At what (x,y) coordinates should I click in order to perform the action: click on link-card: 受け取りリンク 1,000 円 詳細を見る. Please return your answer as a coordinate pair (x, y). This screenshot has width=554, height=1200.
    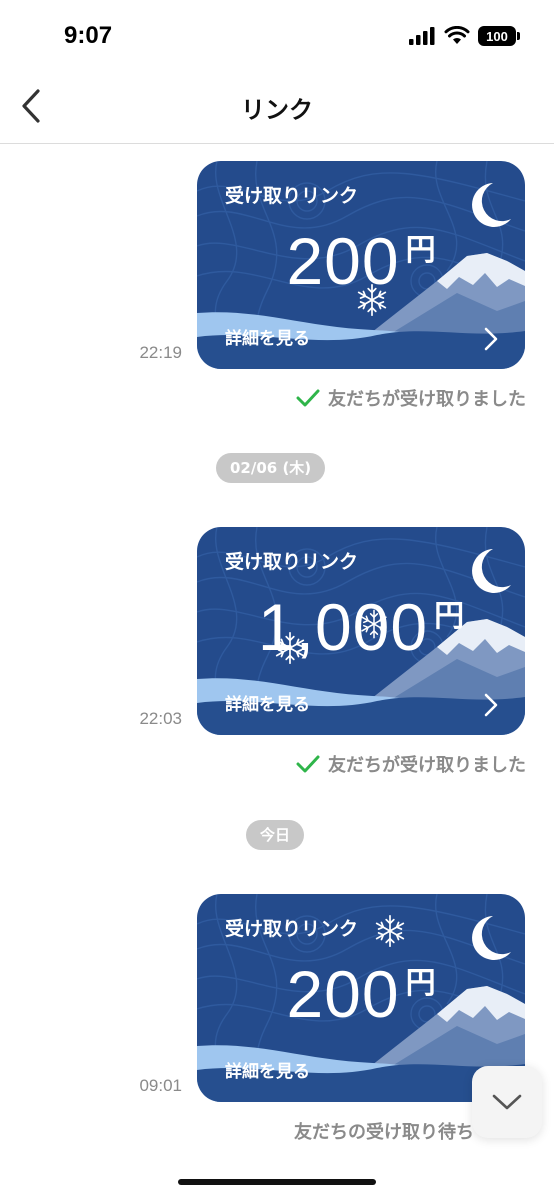
    Looking at the image, I should click on (361, 631).